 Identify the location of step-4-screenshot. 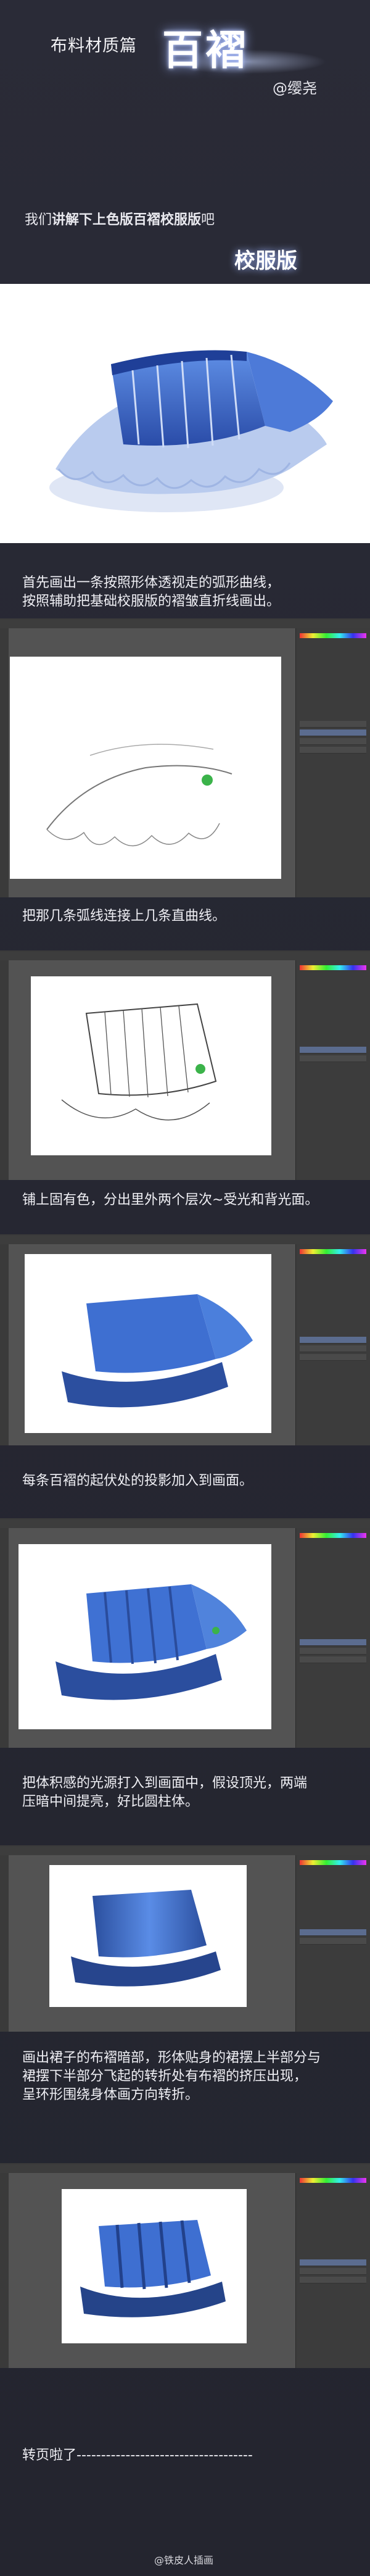
(185, 1633).